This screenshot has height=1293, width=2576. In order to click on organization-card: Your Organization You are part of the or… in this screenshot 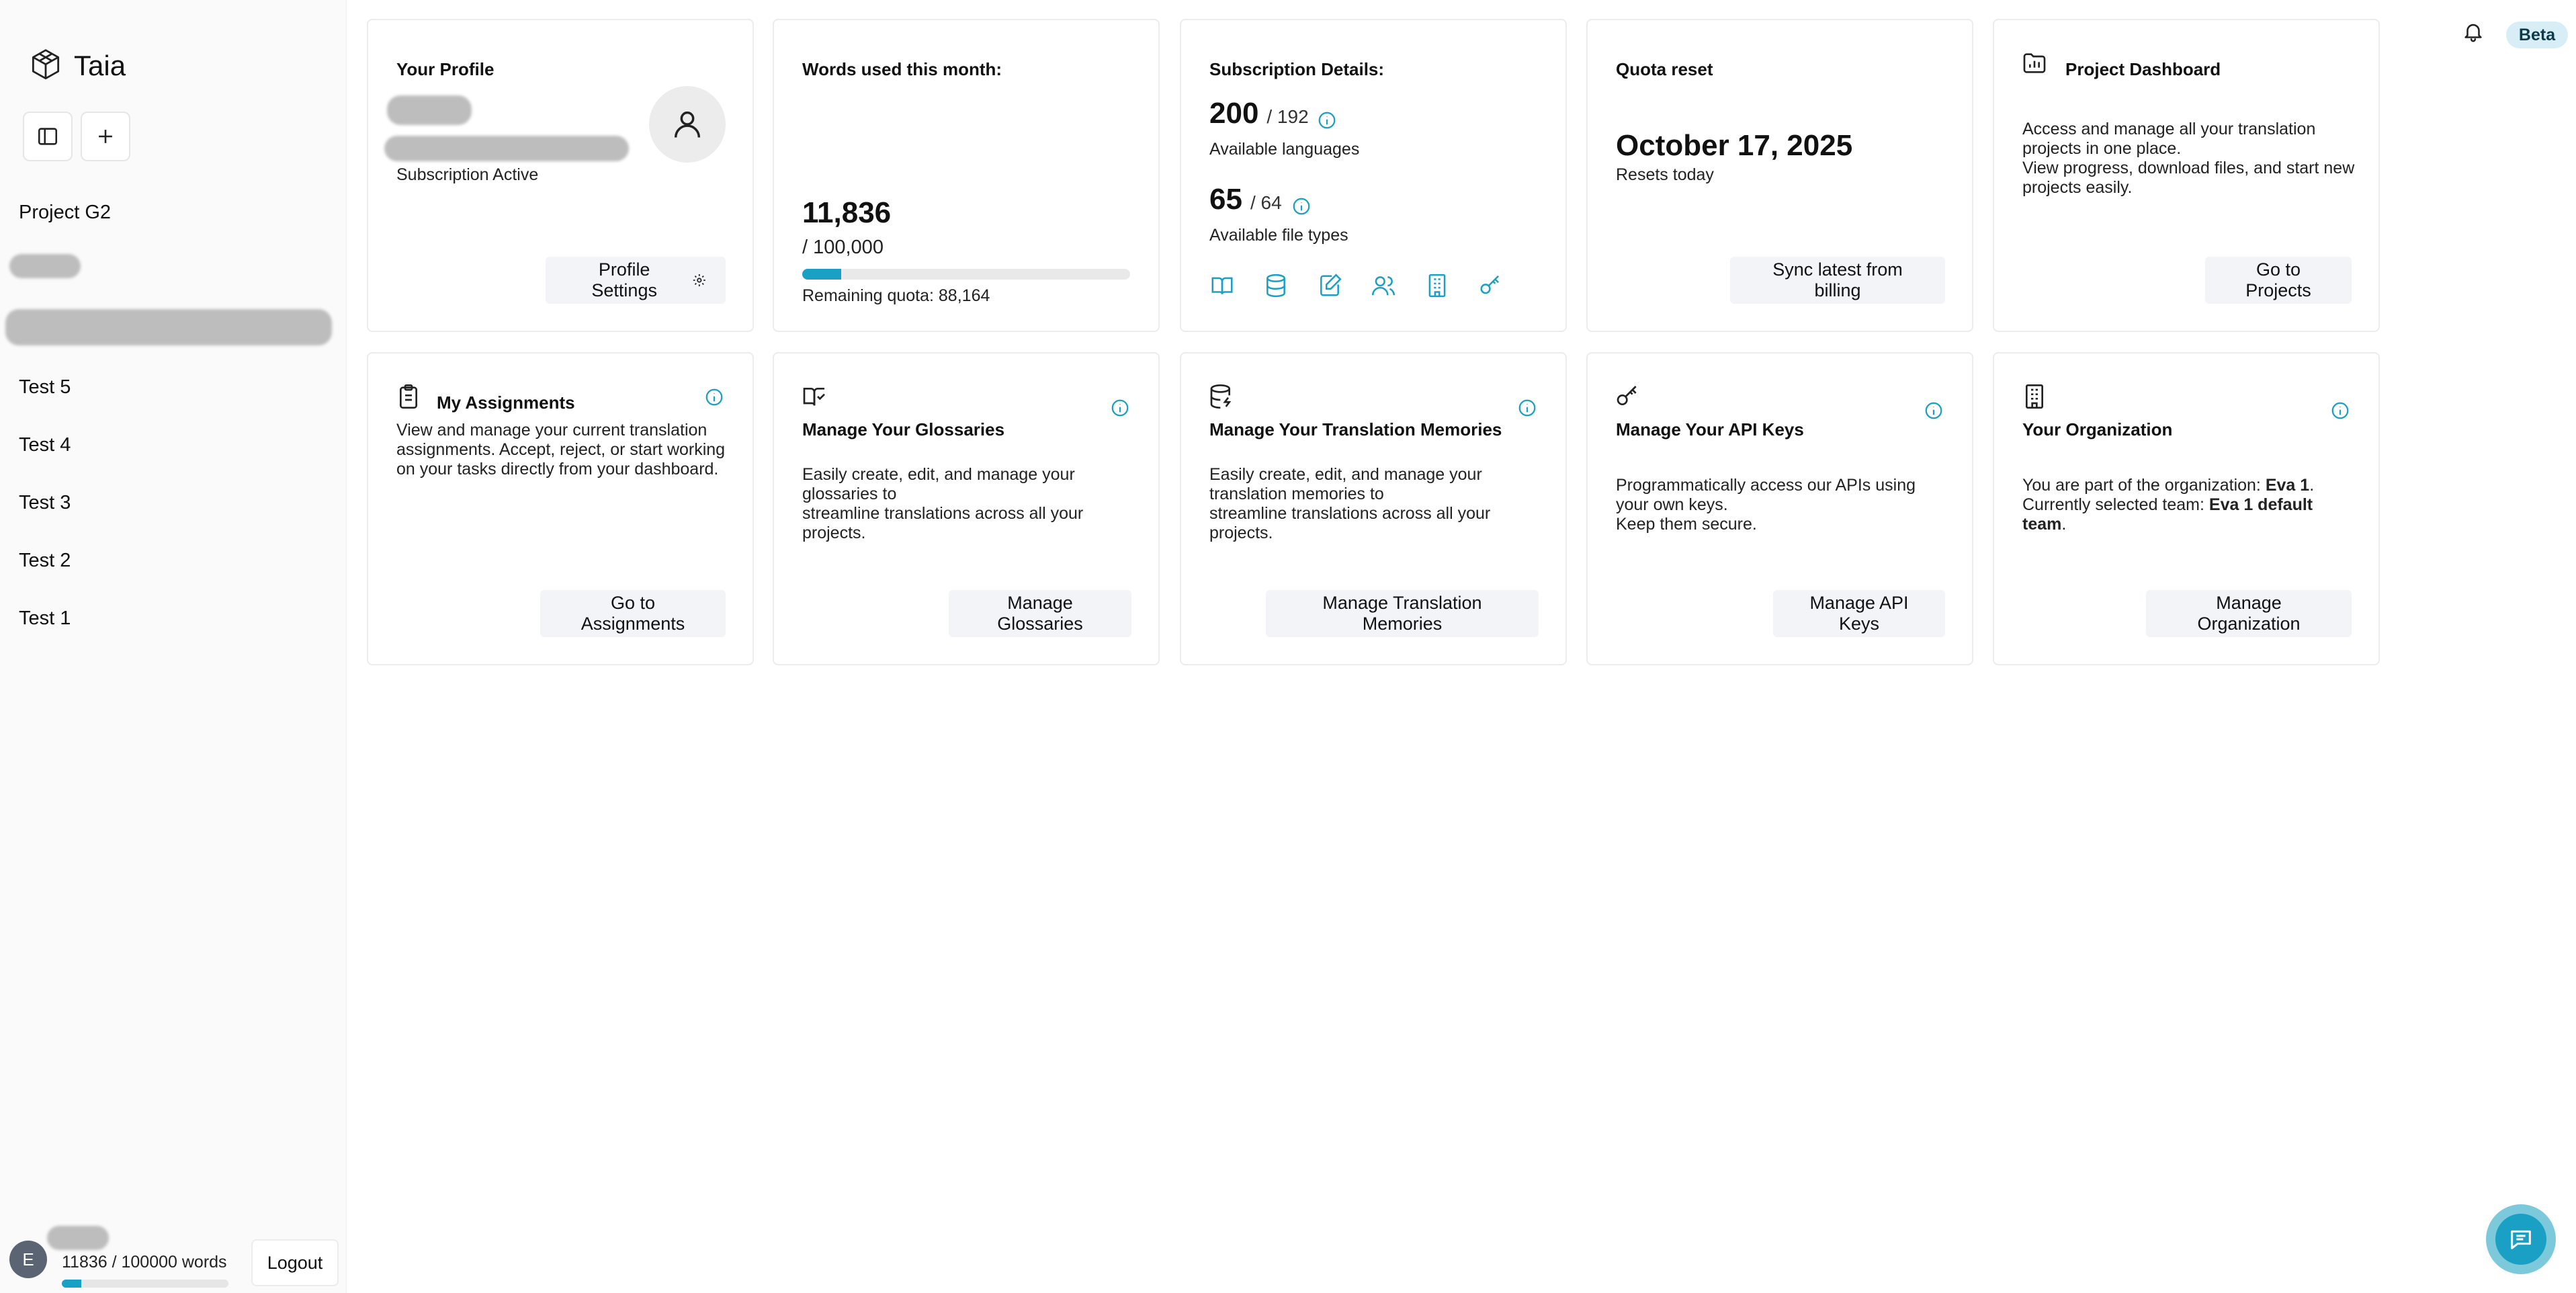, I will do `click(2186, 508)`.